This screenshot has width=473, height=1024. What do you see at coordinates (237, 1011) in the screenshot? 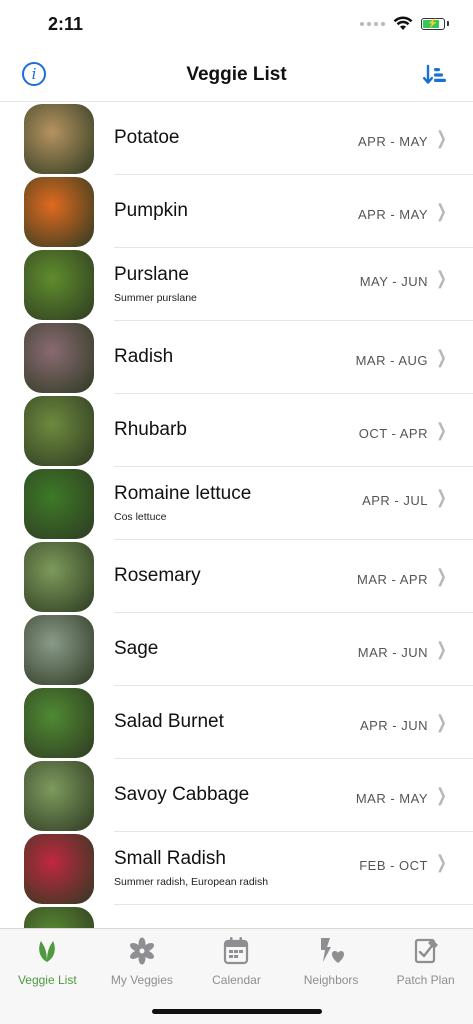
I see `home-indicator` at bounding box center [237, 1011].